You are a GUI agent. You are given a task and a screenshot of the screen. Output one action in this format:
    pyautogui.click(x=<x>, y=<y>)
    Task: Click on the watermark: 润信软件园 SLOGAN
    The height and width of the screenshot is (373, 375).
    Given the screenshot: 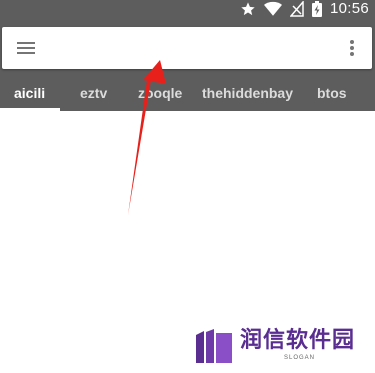 What is the action you would take?
    pyautogui.click(x=276, y=347)
    